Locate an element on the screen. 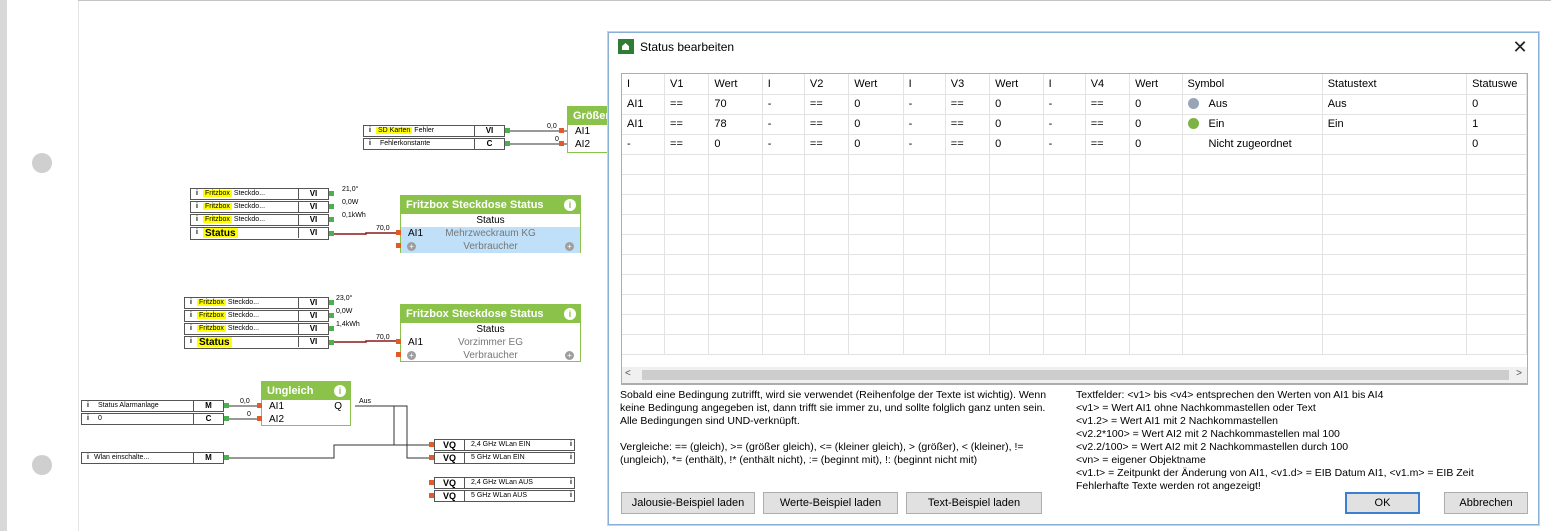 This screenshot has height=531, width=1551. column-header: V2 is located at coordinates (827, 84).